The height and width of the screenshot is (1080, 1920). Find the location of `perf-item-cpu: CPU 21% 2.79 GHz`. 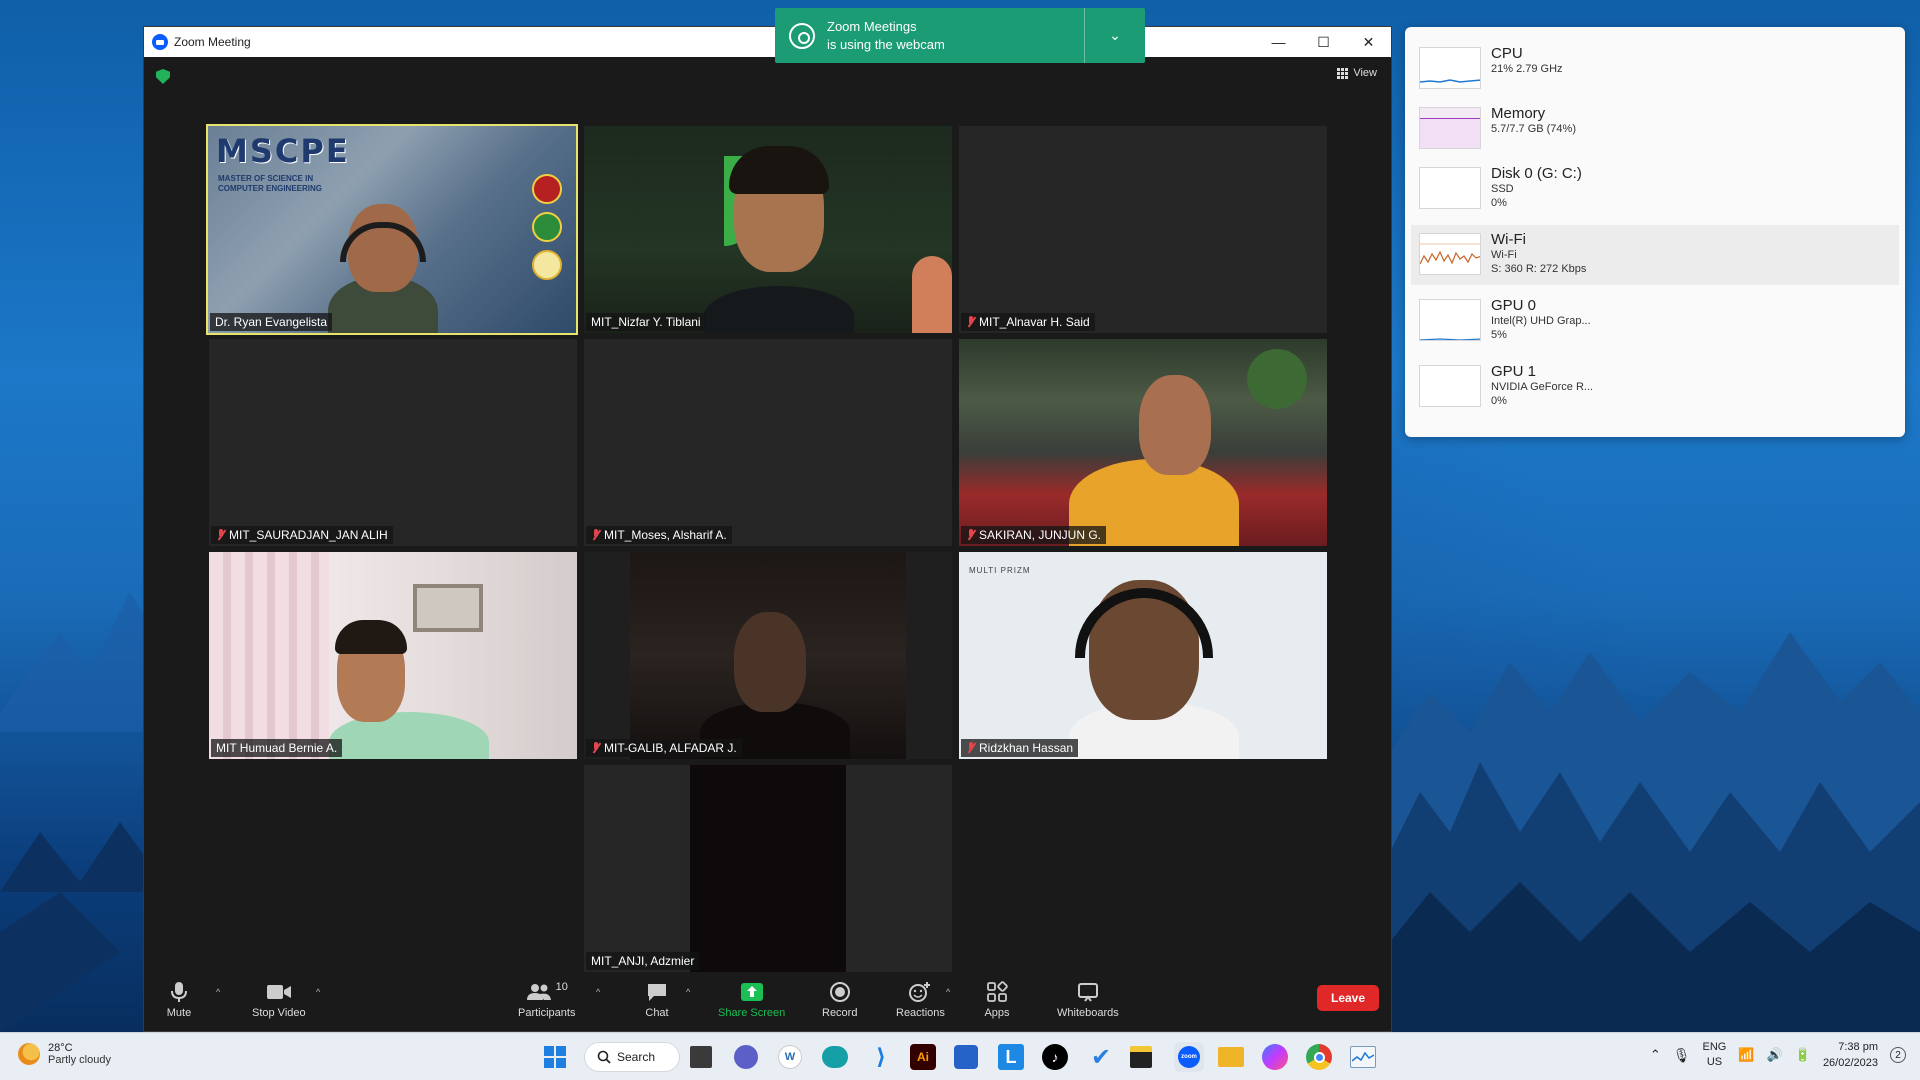

perf-item-cpu: CPU 21% 2.79 GHz is located at coordinates (1655, 69).